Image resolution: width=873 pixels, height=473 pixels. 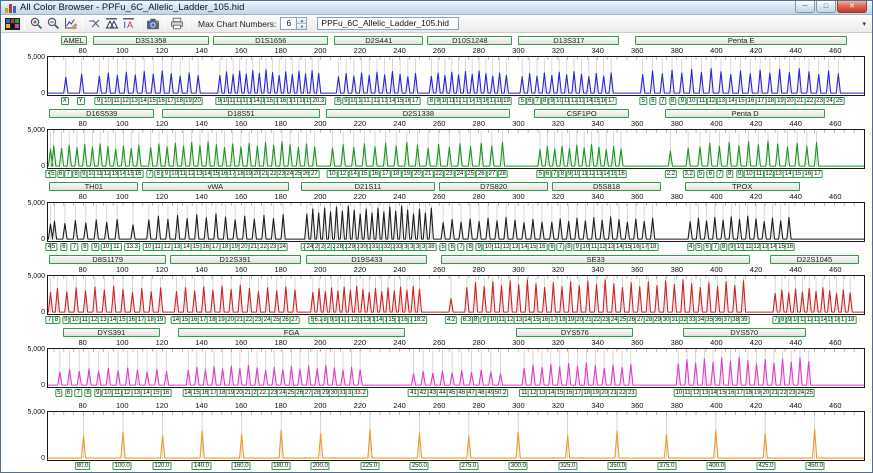 I want to click on allele-box-20: 20, so click(x=417, y=174).